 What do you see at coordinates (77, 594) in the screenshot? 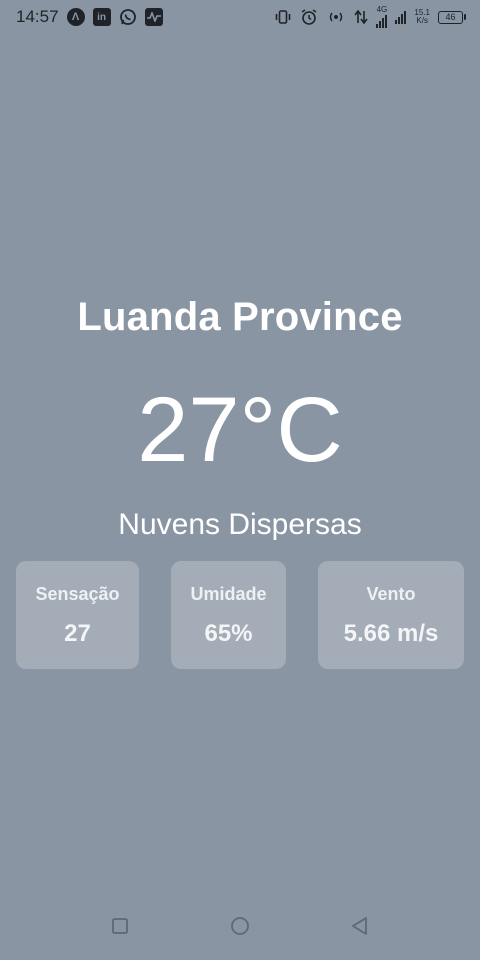
I see `card-label: Sensação` at bounding box center [77, 594].